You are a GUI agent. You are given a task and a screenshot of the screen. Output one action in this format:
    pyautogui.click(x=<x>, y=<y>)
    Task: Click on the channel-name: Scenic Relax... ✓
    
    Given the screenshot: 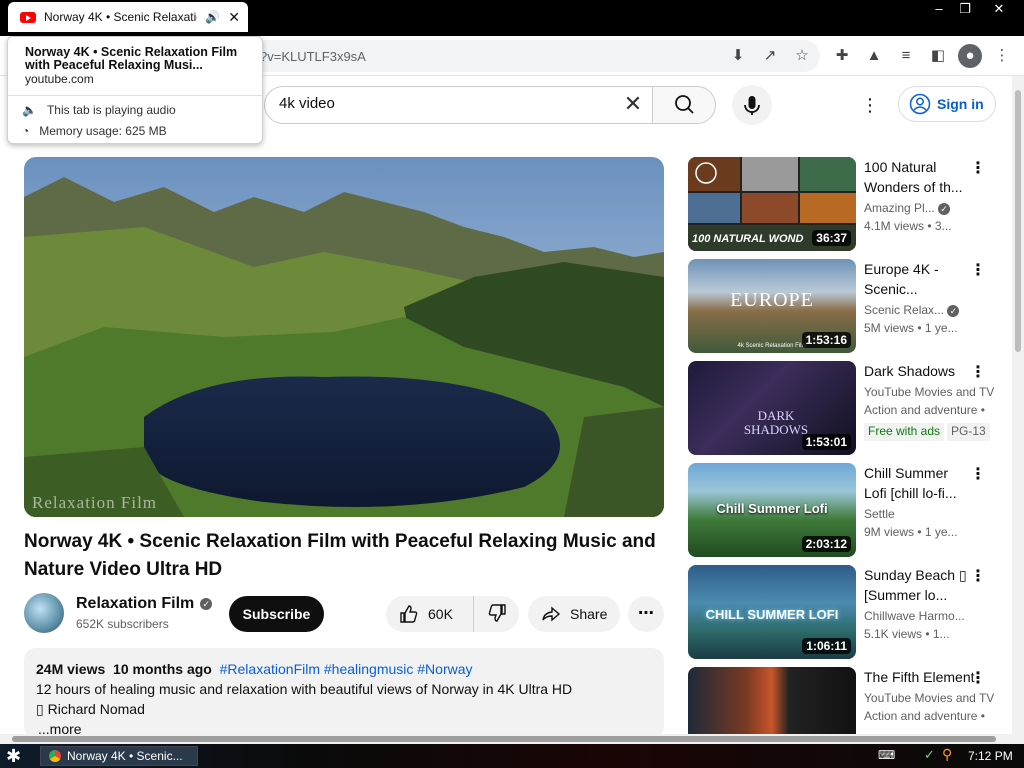 What is the action you would take?
    pyautogui.click(x=930, y=310)
    